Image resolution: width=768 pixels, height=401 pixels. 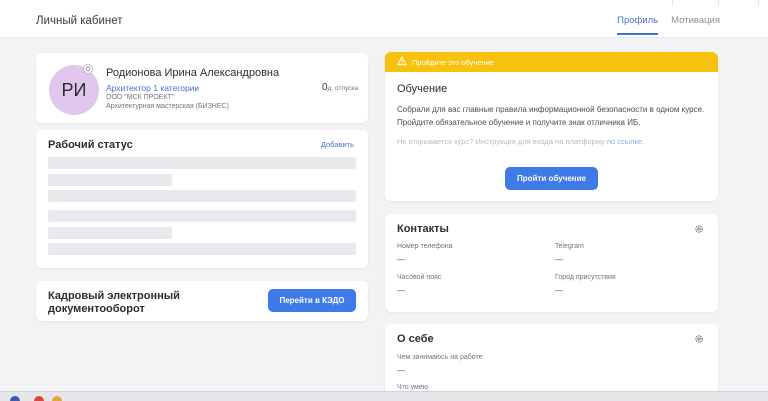 What do you see at coordinates (140, 97) in the screenshot?
I see `profile-organization: ООО "МСК ПРОЕКТ"` at bounding box center [140, 97].